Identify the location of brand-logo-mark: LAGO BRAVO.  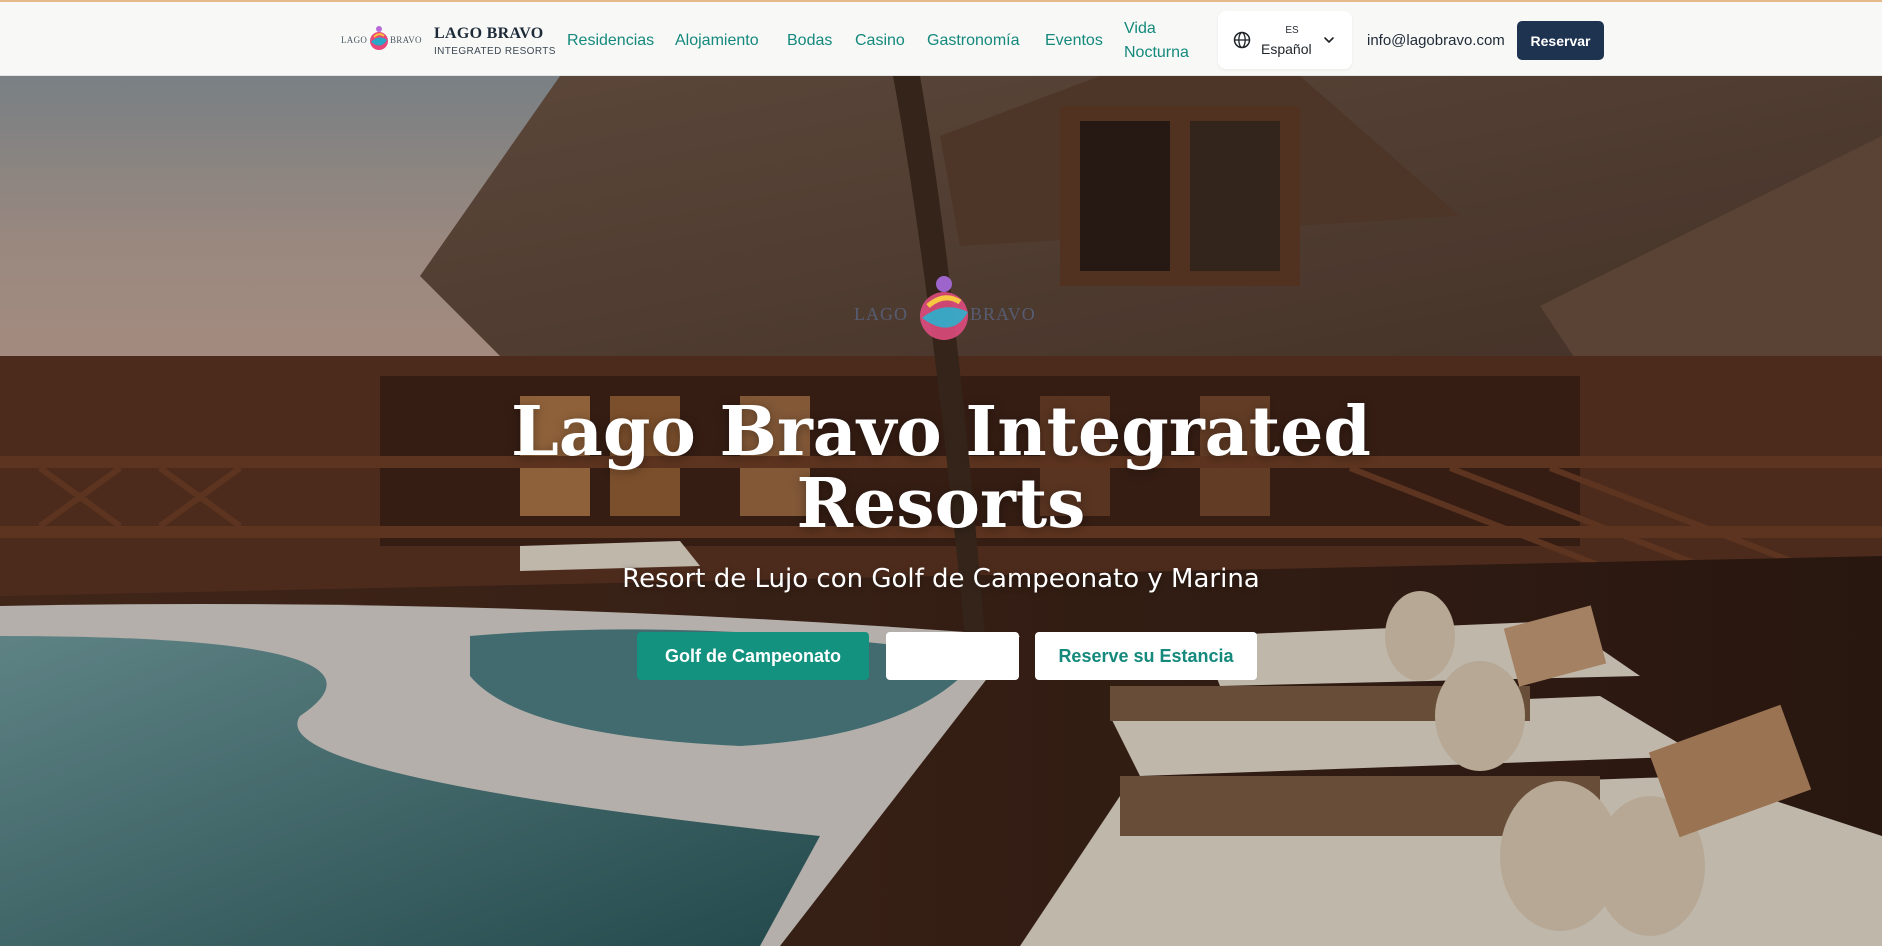
(381, 41).